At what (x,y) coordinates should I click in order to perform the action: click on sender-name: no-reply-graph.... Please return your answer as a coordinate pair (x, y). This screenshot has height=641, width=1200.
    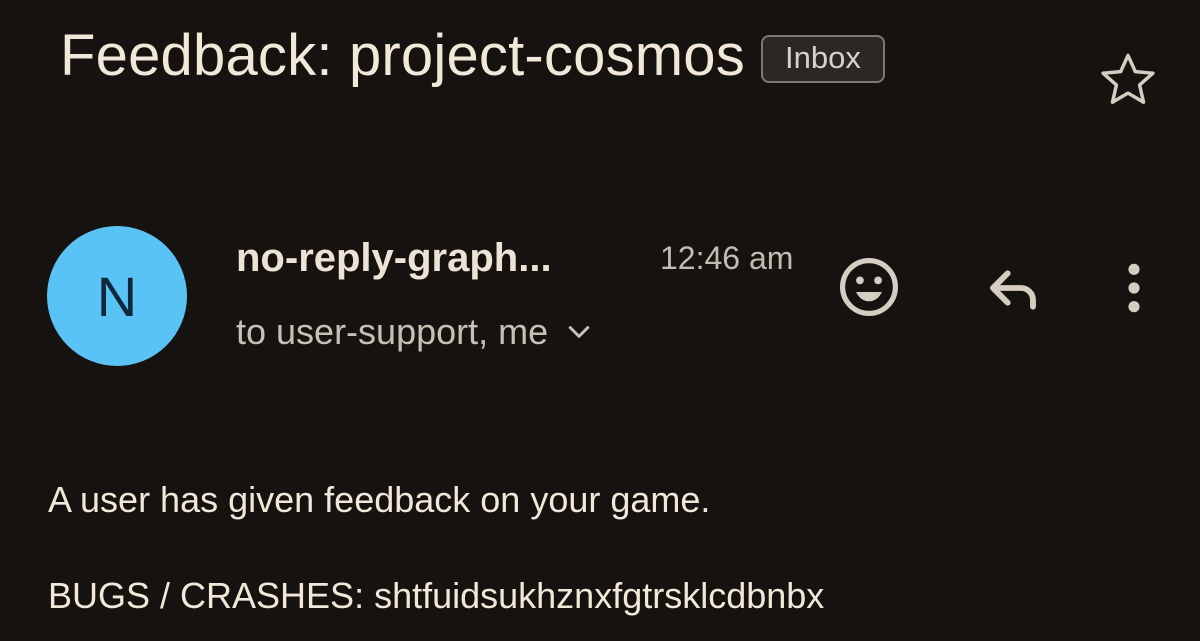
    Looking at the image, I should click on (394, 258).